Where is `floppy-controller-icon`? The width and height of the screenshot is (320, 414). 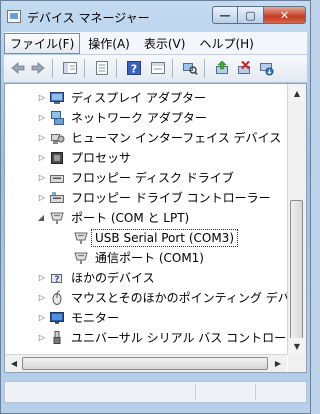
floppy-controller-icon is located at coordinates (57, 197).